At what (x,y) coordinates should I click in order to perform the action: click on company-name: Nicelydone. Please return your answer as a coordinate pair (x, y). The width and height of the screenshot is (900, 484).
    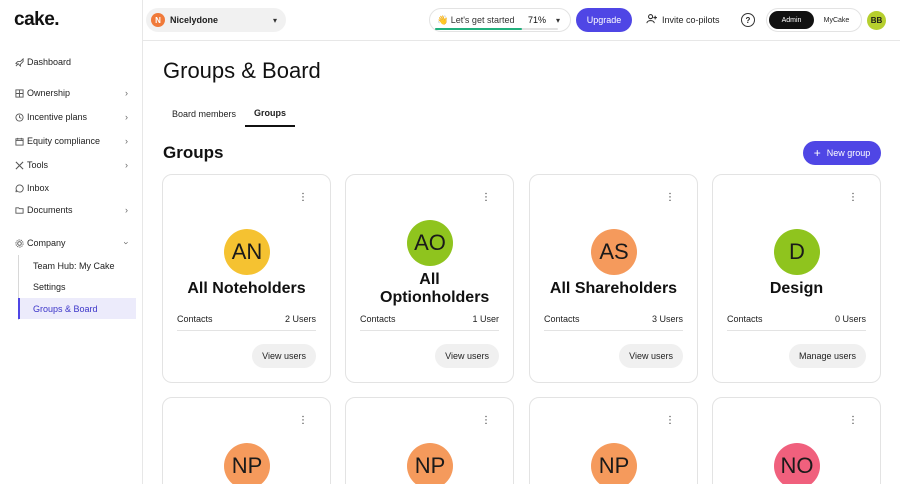
    Looking at the image, I should click on (194, 20).